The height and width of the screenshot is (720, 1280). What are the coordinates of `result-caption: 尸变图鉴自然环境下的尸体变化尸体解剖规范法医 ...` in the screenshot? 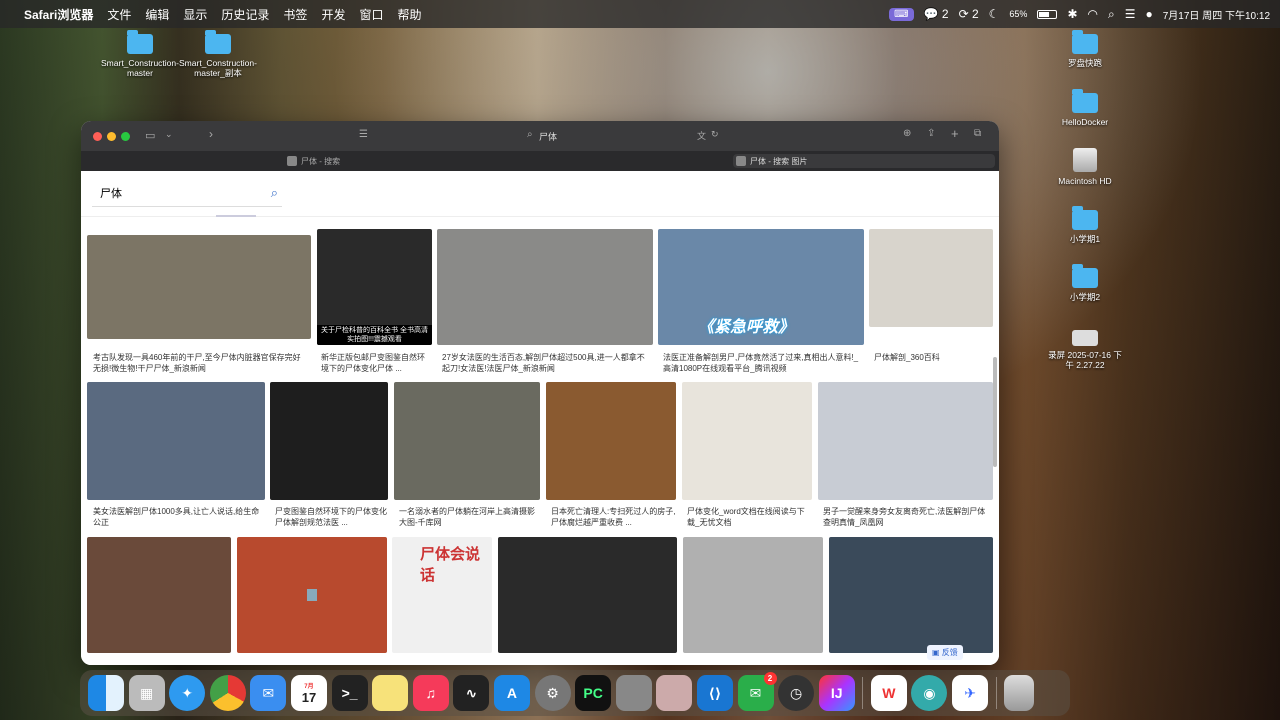 It's located at (331, 517).